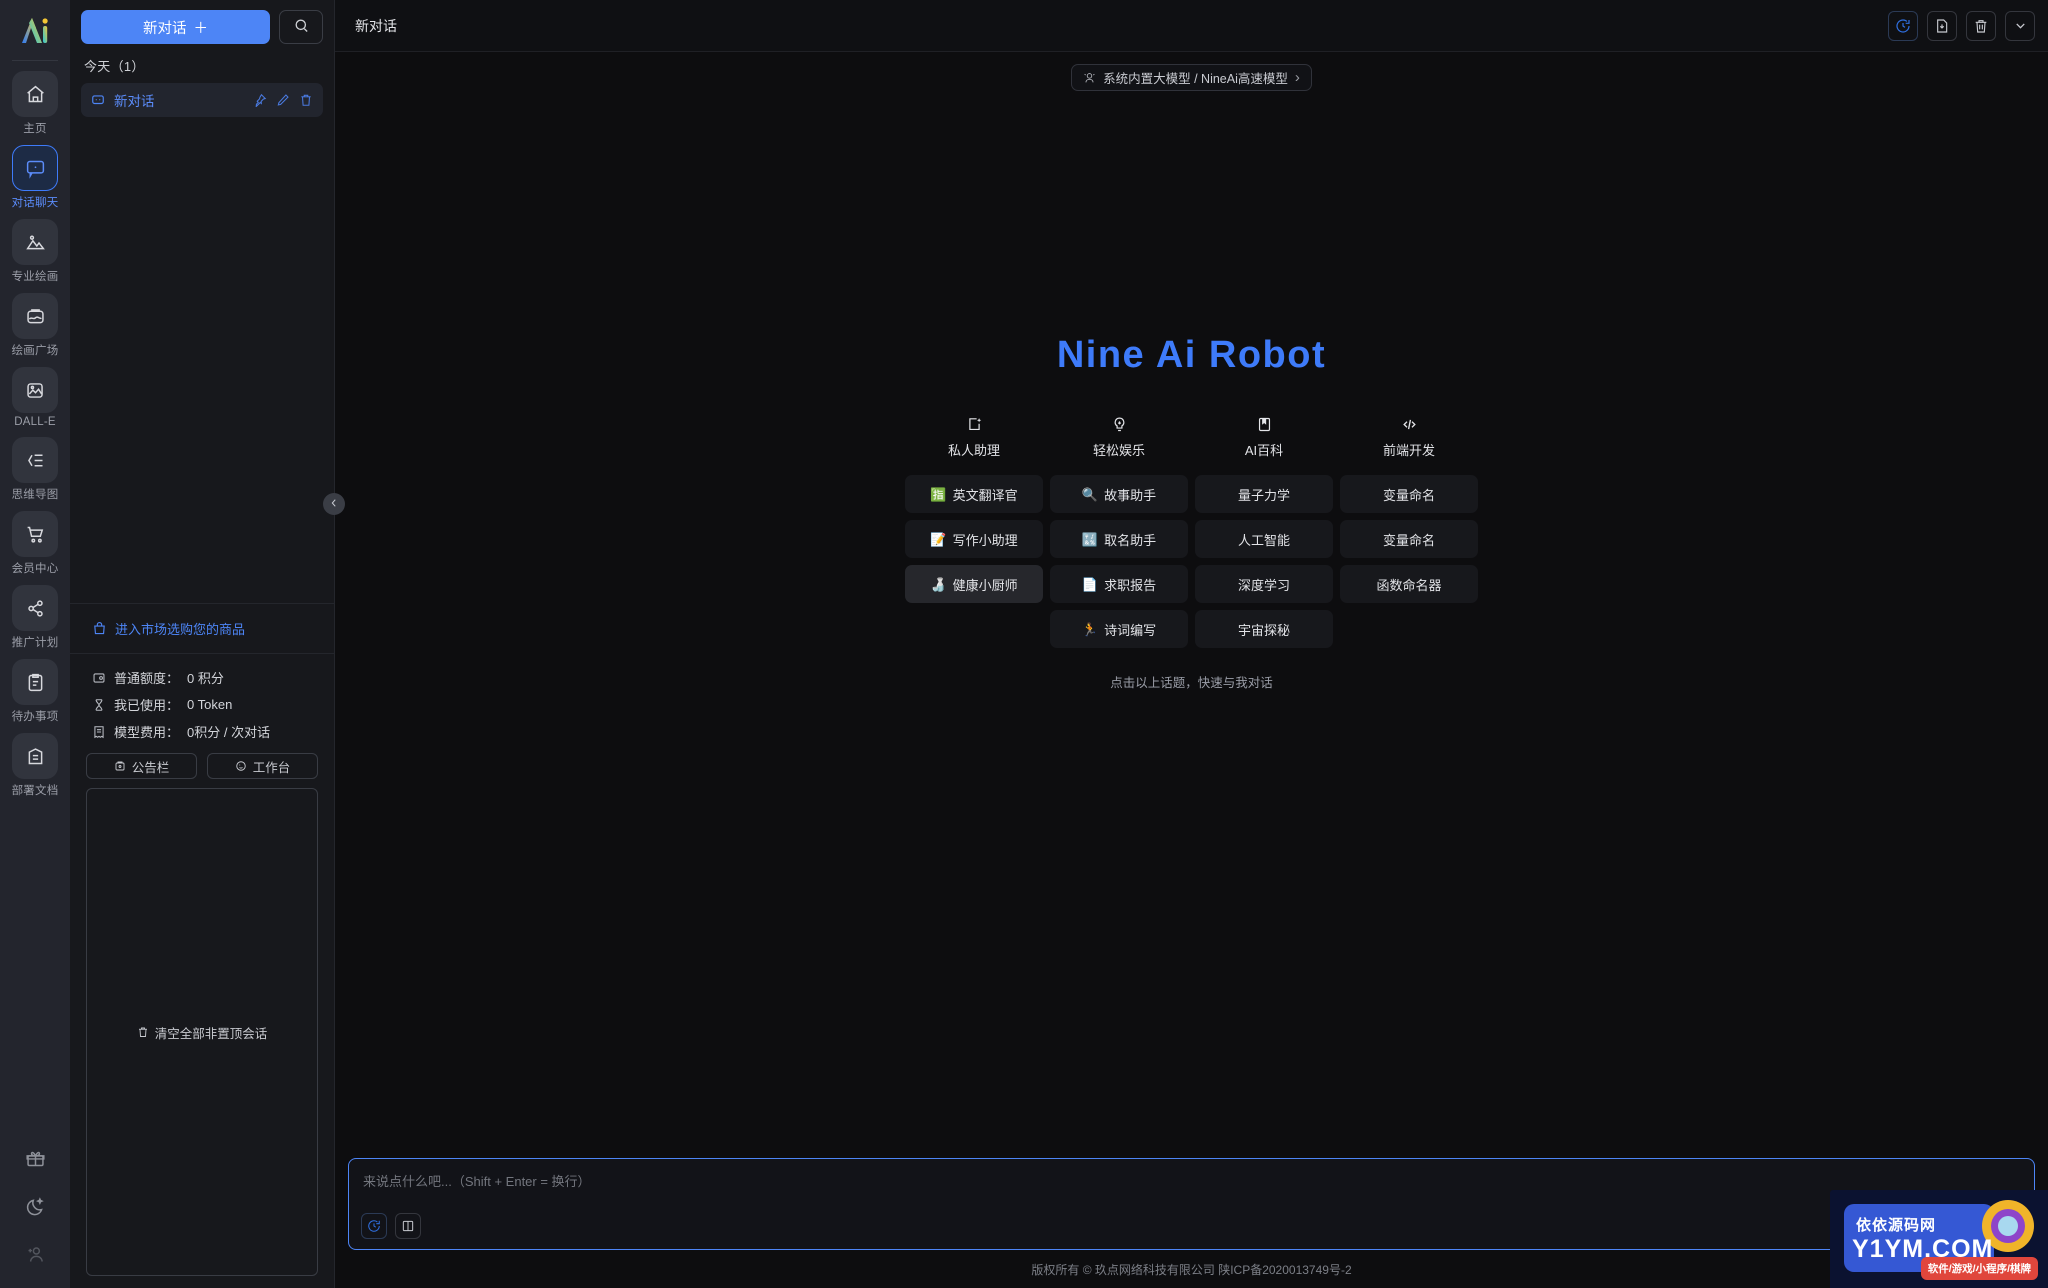  Describe the element at coordinates (408, 1226) in the screenshot. I see `panel-icon` at that location.